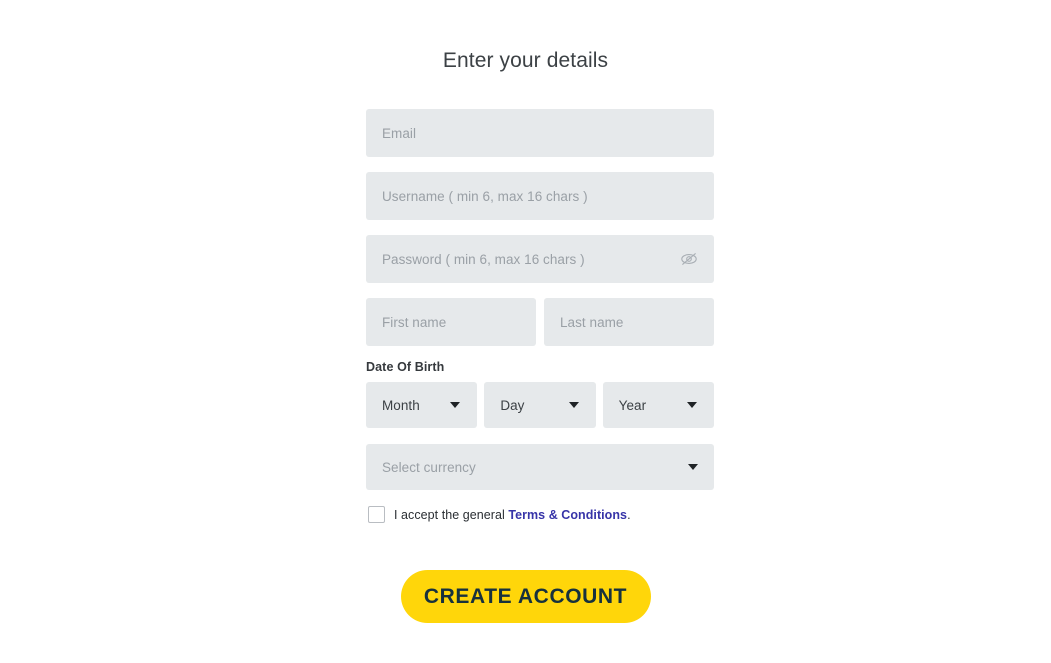 This screenshot has width=1051, height=663. What do you see at coordinates (401, 405) in the screenshot?
I see `month-select-value: Month` at bounding box center [401, 405].